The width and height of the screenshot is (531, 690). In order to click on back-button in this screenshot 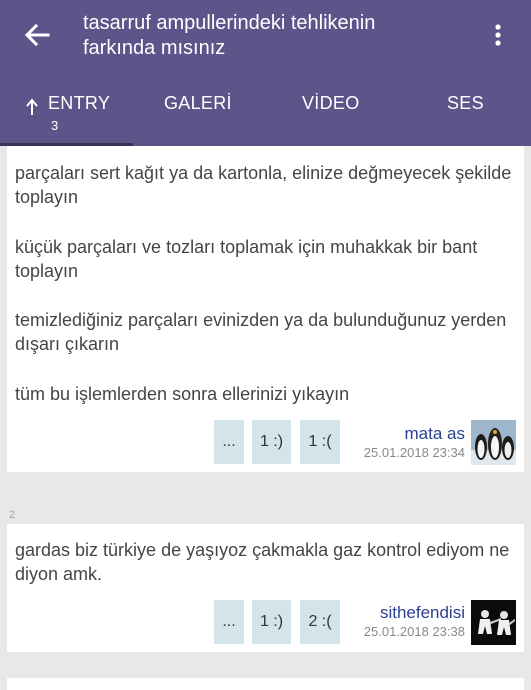, I will do `click(42, 35)`.